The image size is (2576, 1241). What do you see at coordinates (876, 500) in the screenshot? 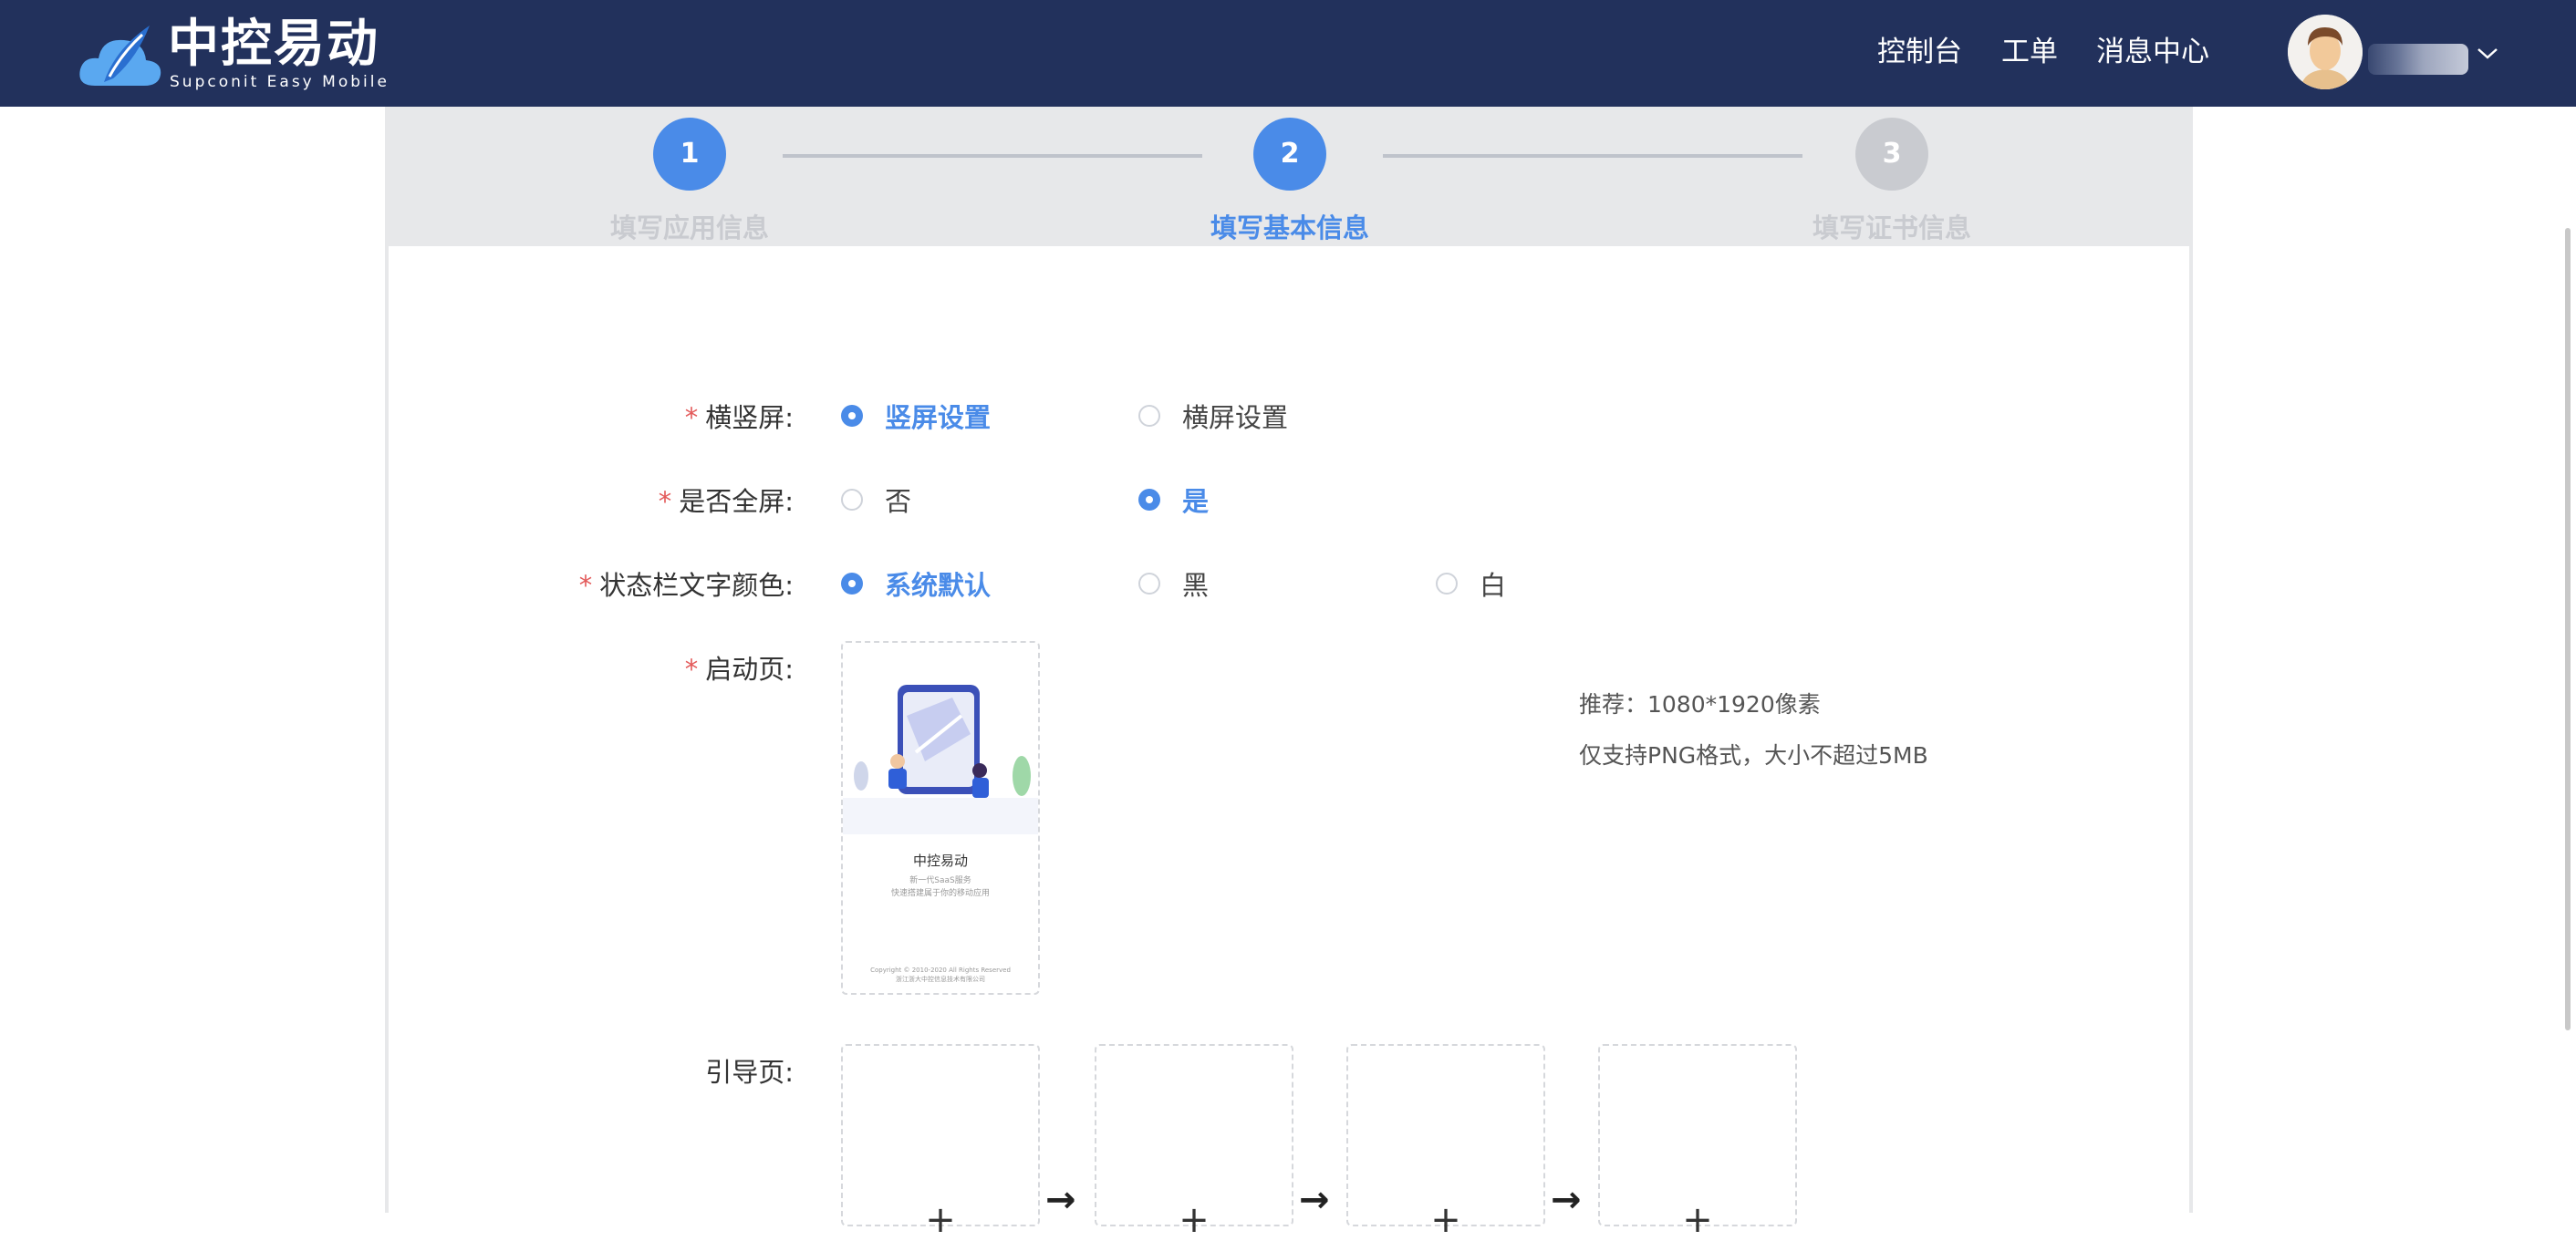
I see `radio-fullscreen-no: 否` at bounding box center [876, 500].